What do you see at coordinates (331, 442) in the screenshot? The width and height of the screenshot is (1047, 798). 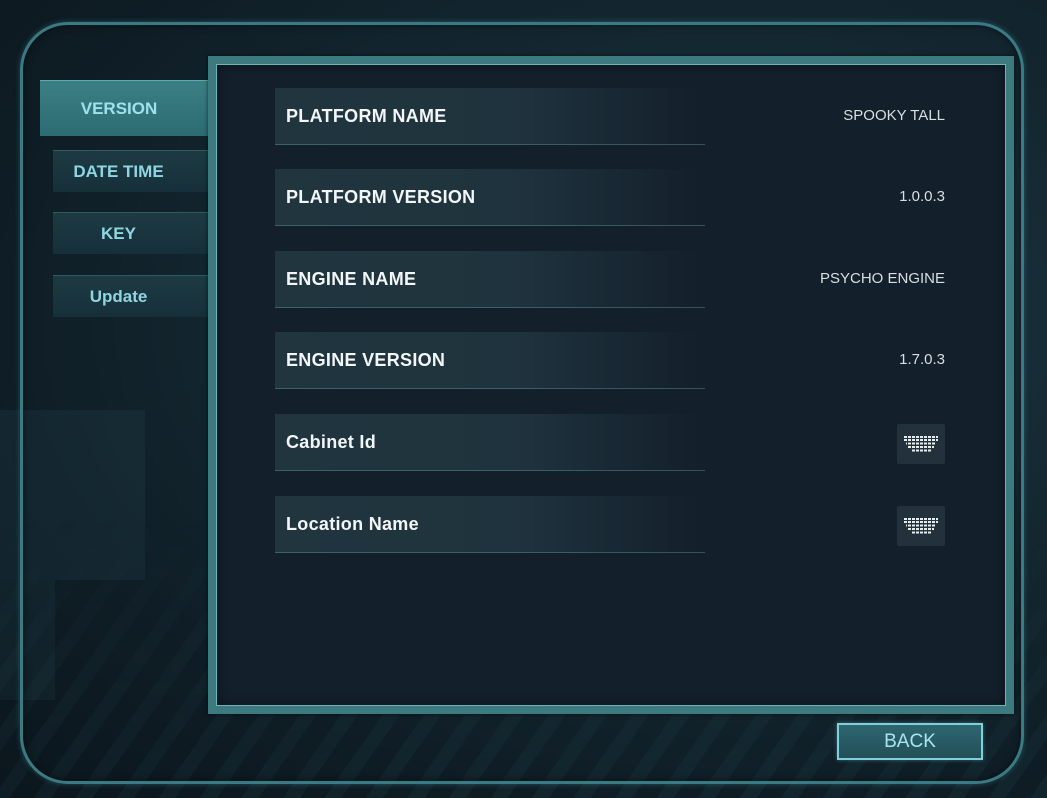 I see `cabinet-id-label: Cabinet Id` at bounding box center [331, 442].